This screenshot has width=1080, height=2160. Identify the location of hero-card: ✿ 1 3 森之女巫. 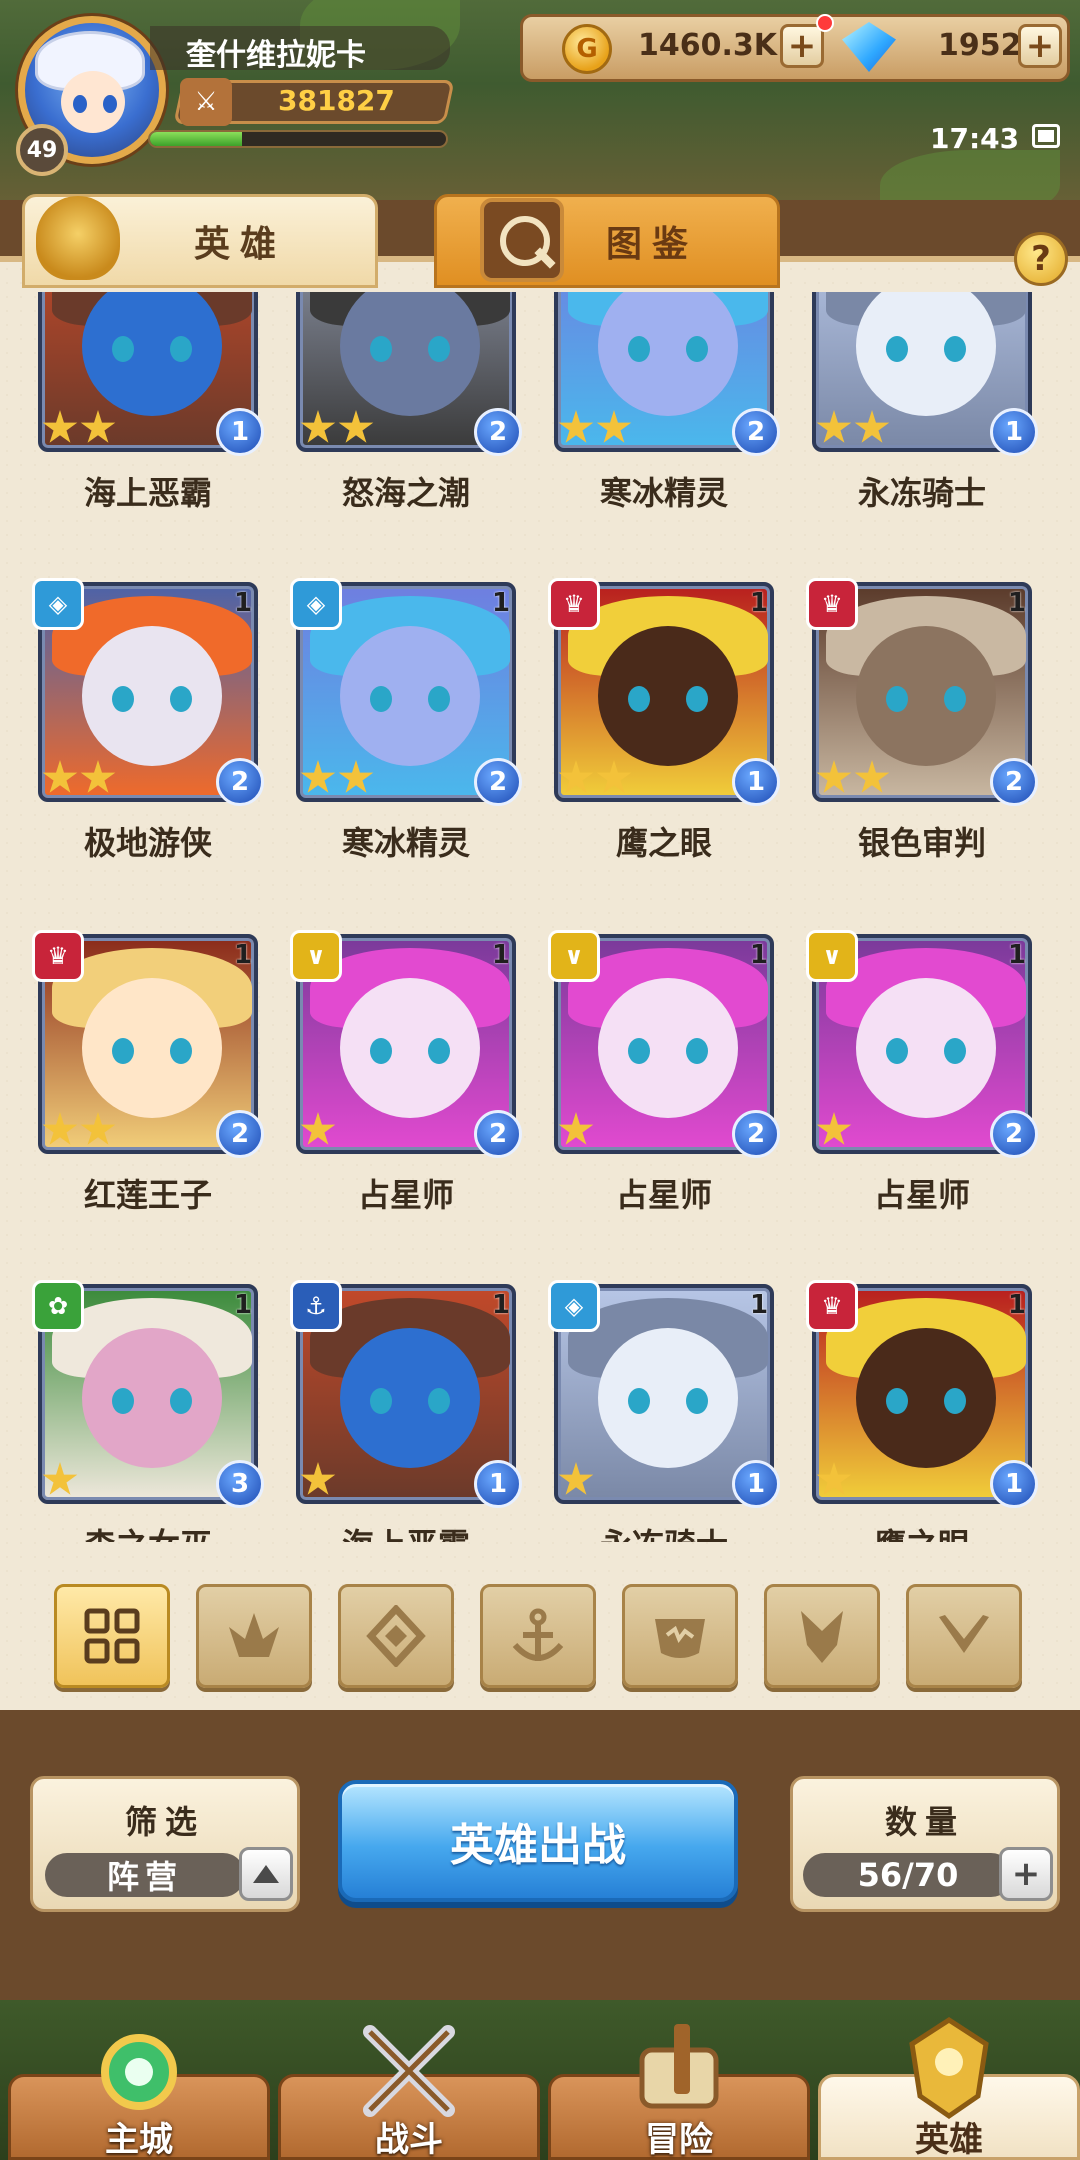
(152, 1411).